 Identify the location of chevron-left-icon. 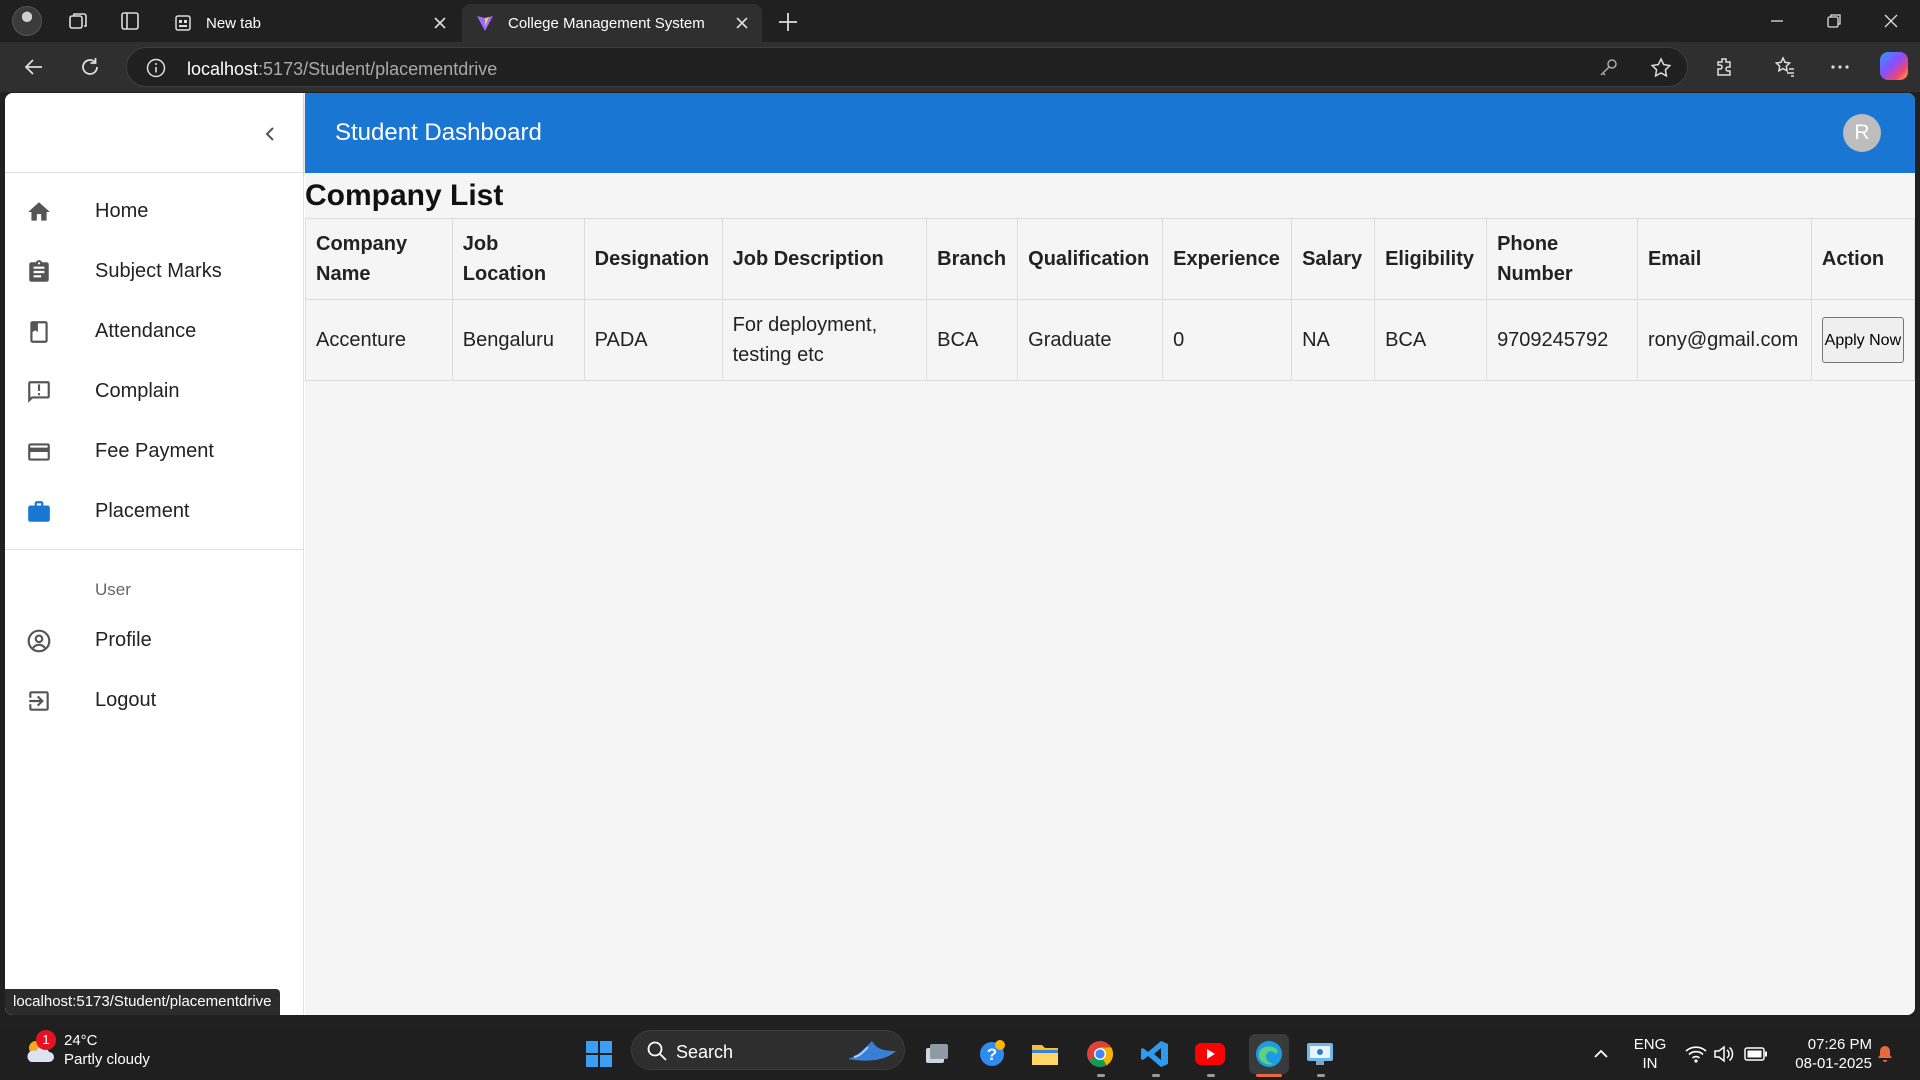
(270, 134).